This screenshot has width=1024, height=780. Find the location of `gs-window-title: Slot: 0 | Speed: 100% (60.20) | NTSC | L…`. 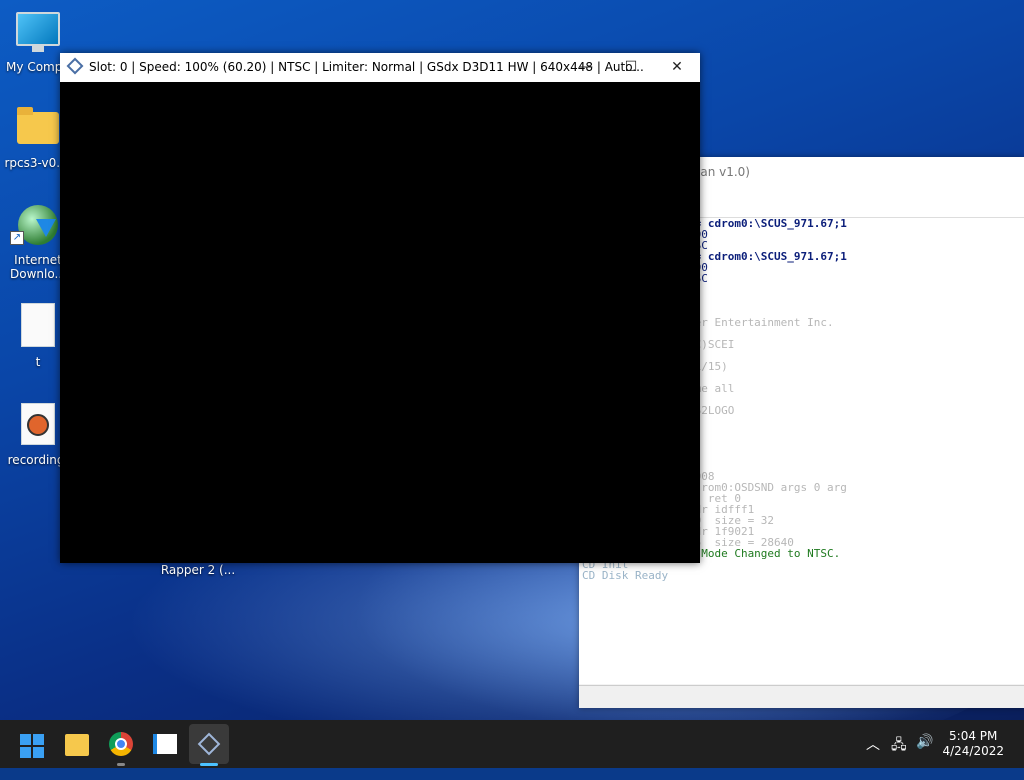

gs-window-title: Slot: 0 | Speed: 100% (60.20) | NTSC | L… is located at coordinates (366, 67).